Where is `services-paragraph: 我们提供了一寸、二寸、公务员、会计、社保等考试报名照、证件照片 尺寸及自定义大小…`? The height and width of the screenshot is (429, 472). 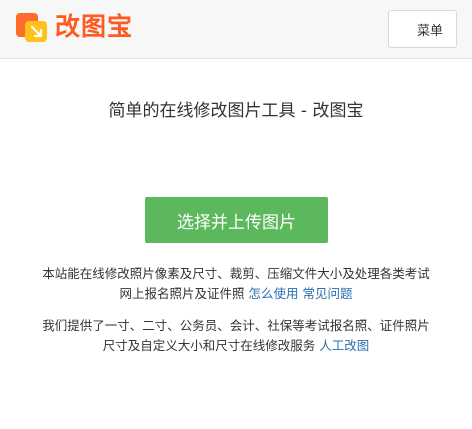
services-paragraph: 我们提供了一寸、二寸、公务员、会计、社保等考试报名照、证件照片 尺寸及自定义大小… is located at coordinates (236, 336).